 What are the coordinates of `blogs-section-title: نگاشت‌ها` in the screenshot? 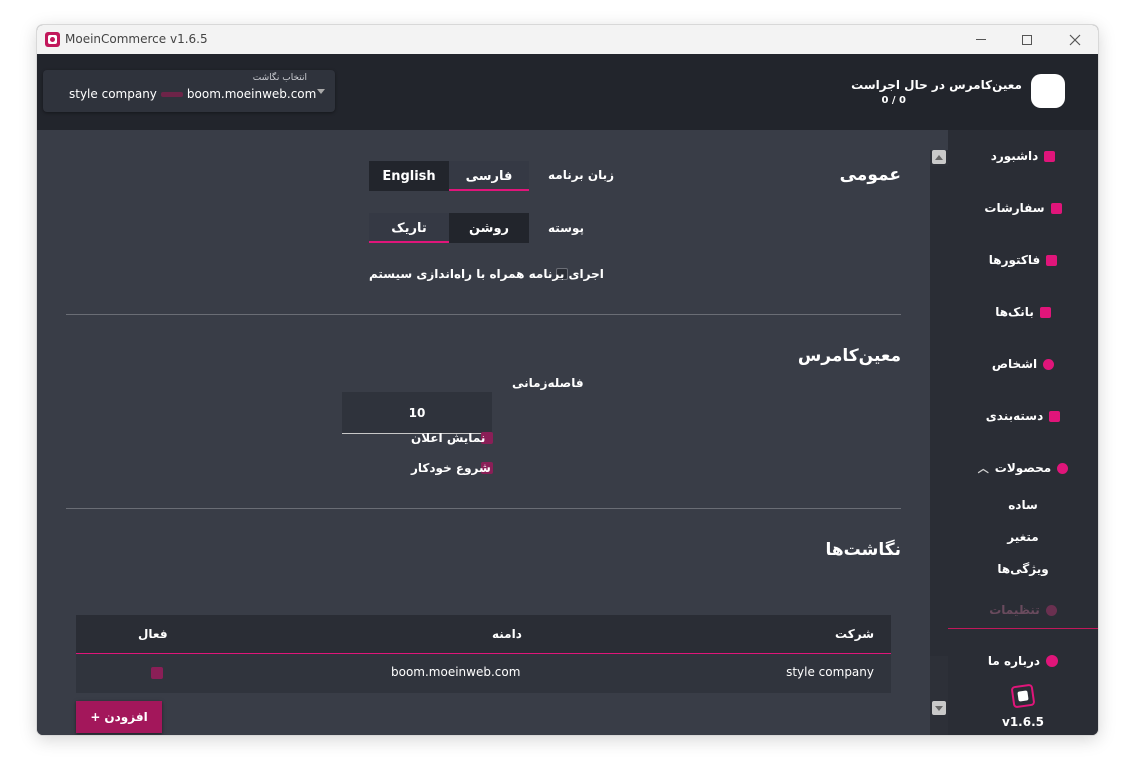 It's located at (863, 550).